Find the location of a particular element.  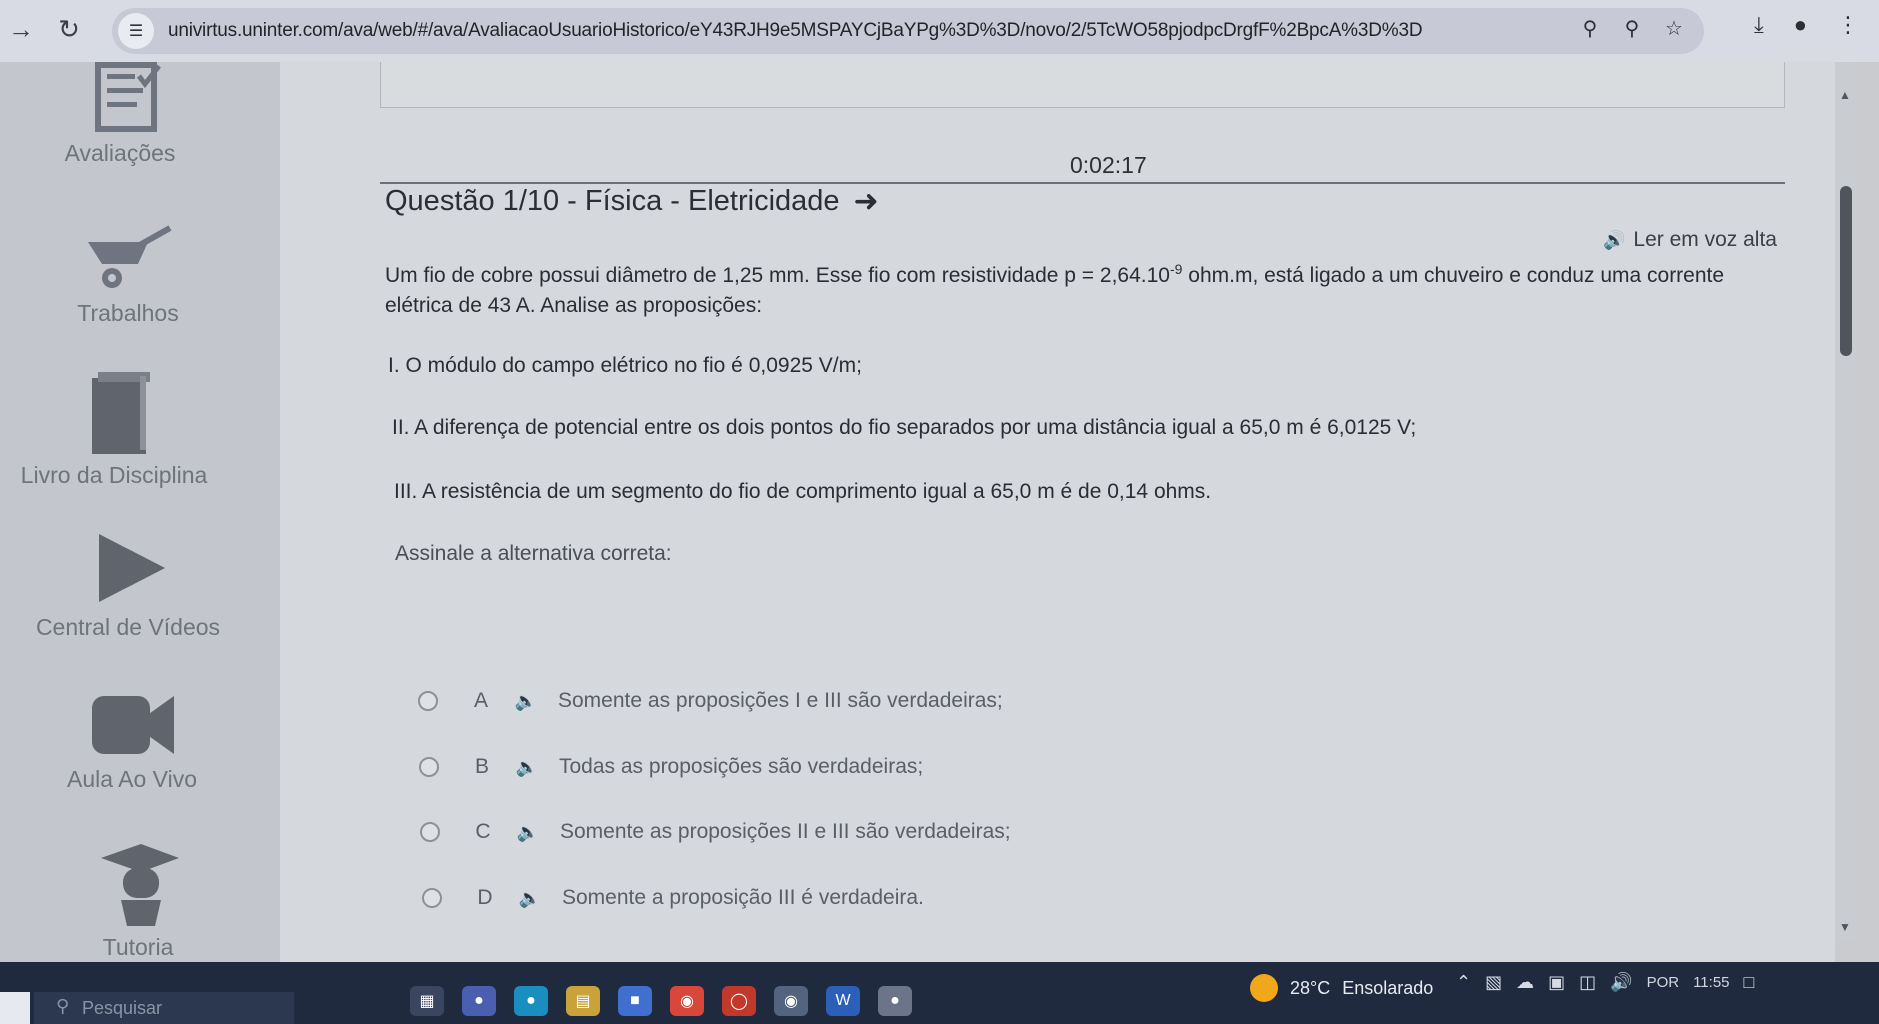

system-tray: ⌃ ▧ ☁ ▣ ◫ 🔊 POR 11:55 □ is located at coordinates (1605, 982).